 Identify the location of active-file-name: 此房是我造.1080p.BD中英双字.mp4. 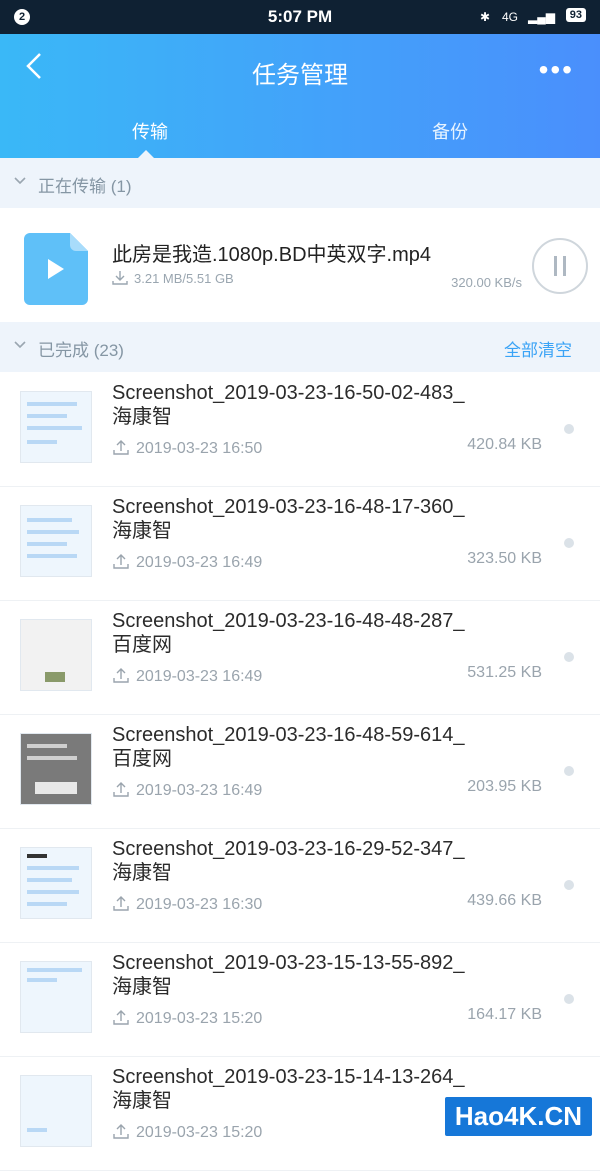
(271, 255).